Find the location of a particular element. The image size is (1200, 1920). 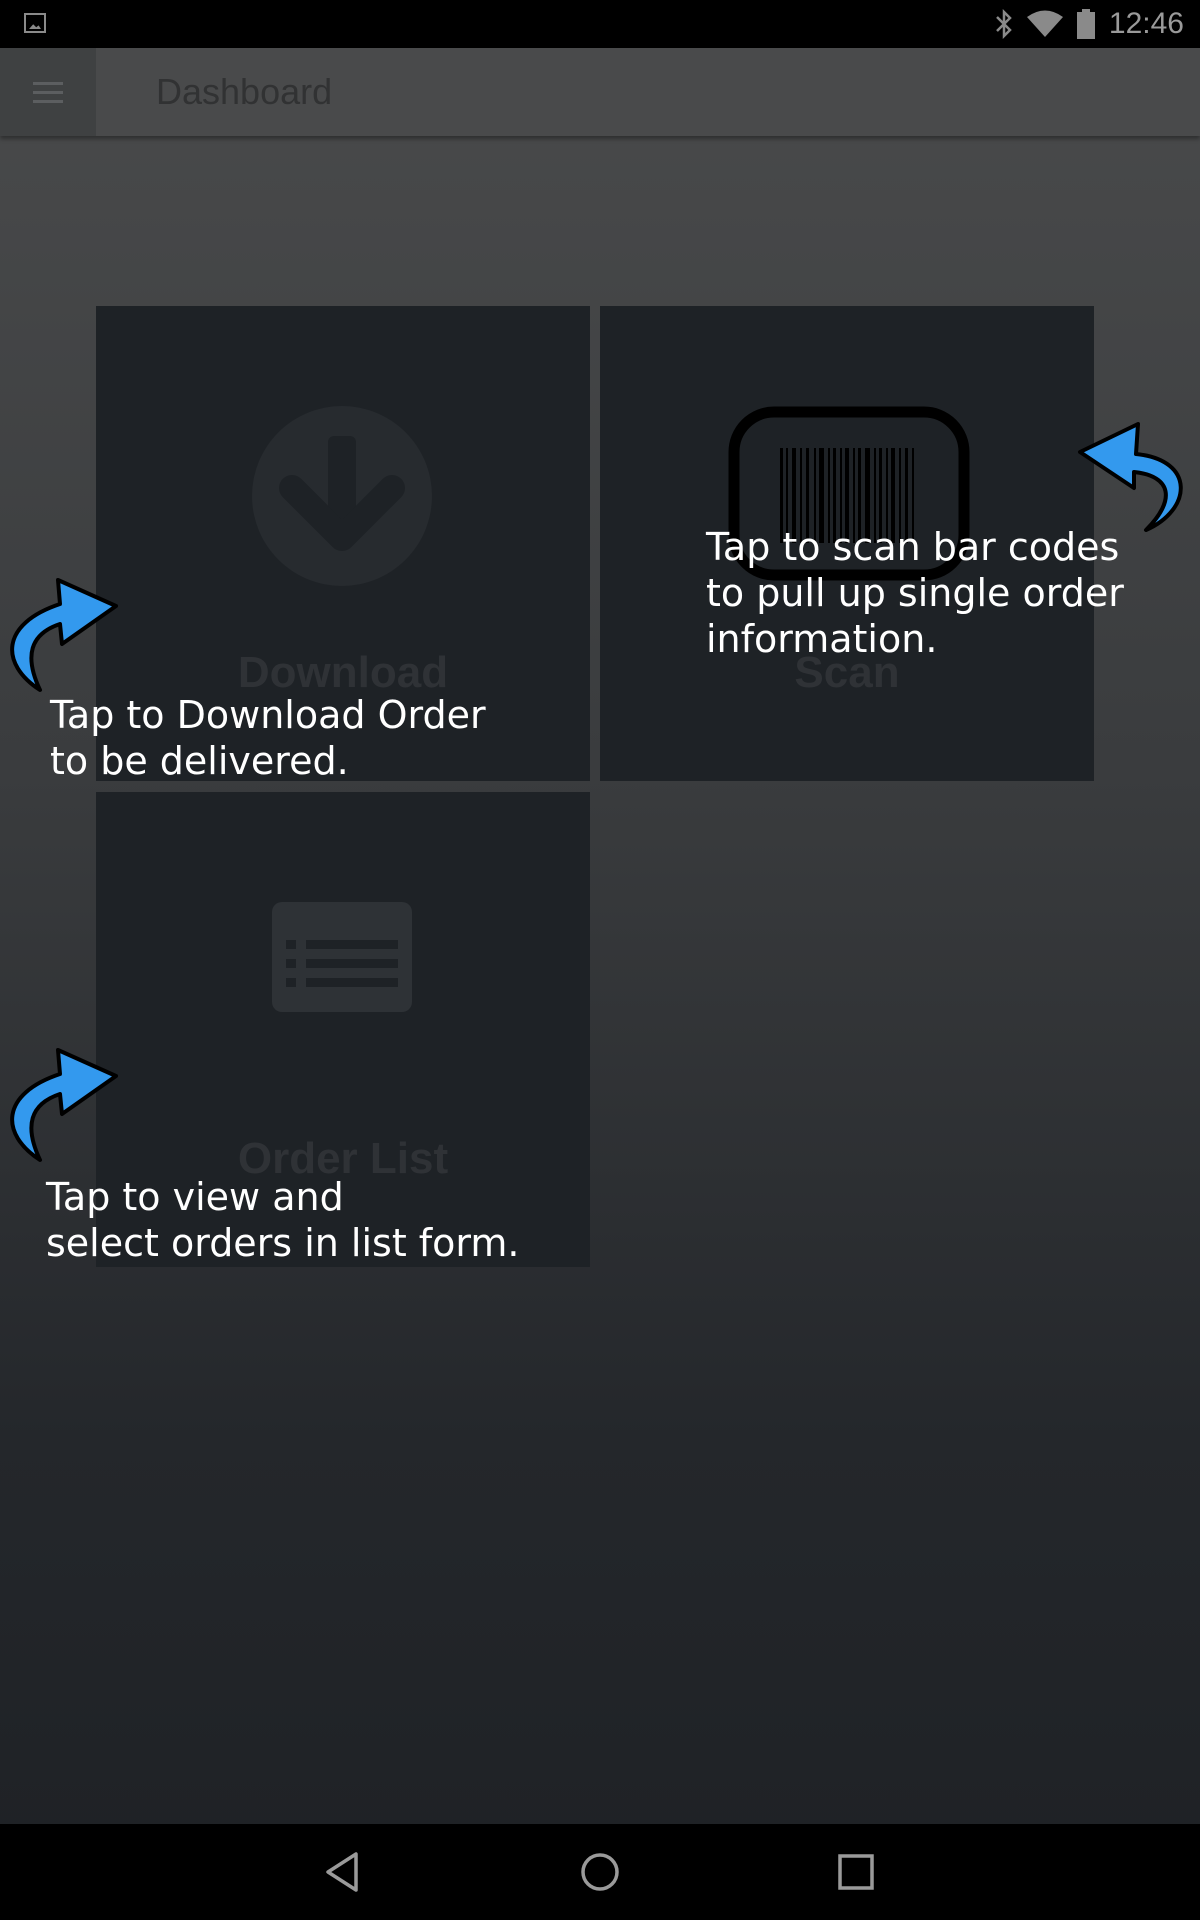

navigation-bar is located at coordinates (600, 1872).